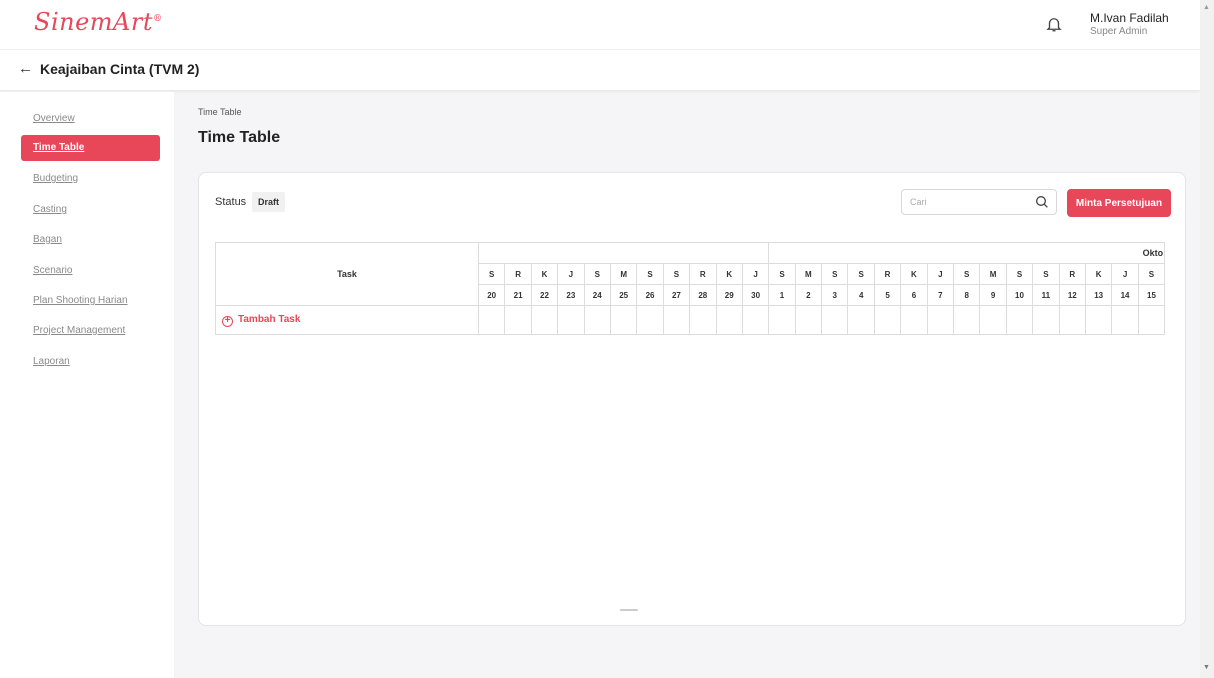 This screenshot has height=678, width=1214. I want to click on top-bar: SinemArt® M.Ivan Fadilah Super Admin, so click(600, 25).